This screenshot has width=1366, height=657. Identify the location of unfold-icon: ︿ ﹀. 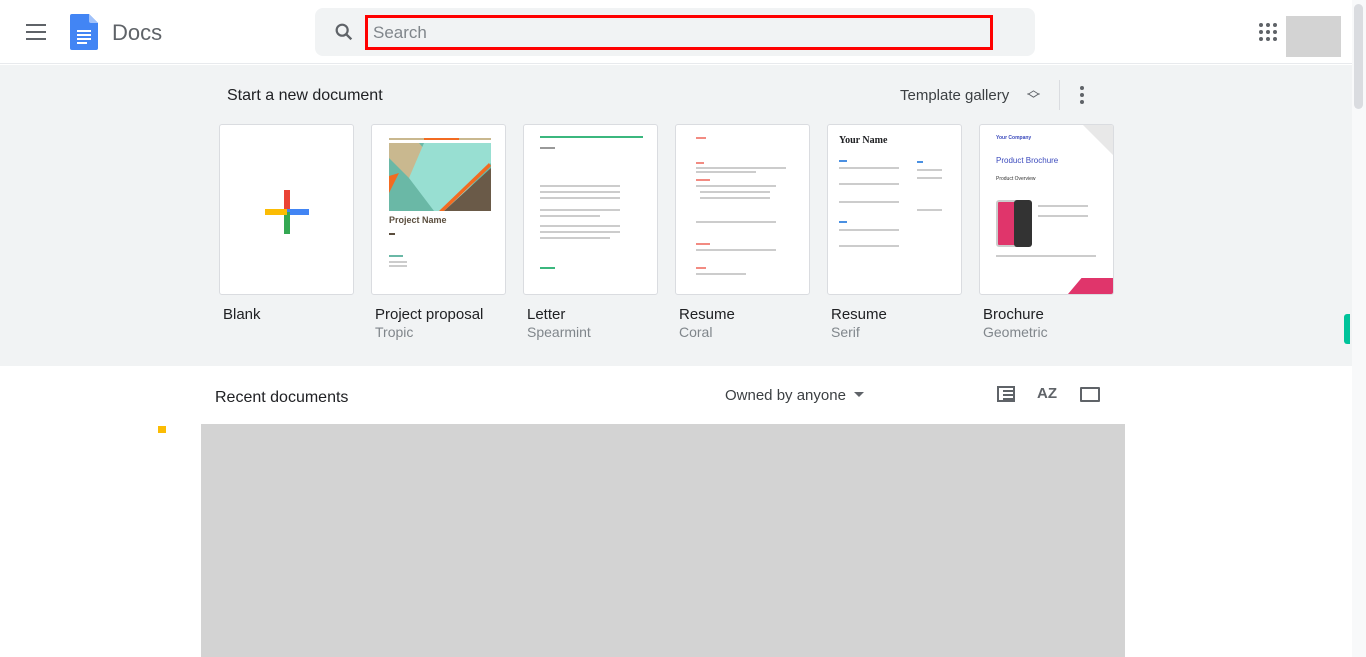
(1033, 94).